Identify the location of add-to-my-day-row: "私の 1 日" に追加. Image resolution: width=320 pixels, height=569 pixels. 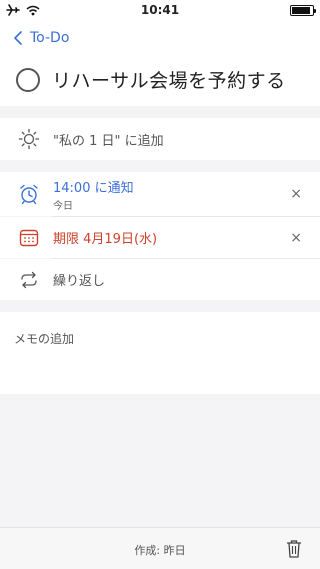
(160, 139).